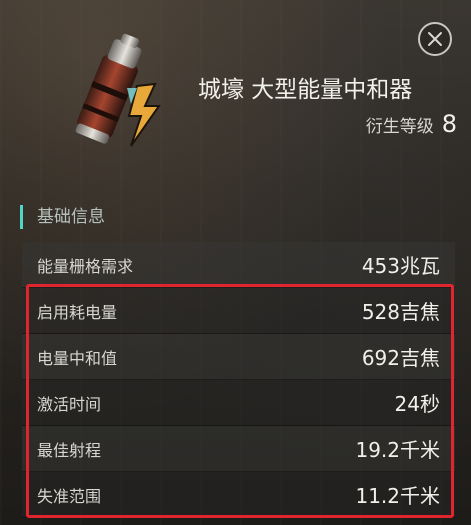 This screenshot has height=525, width=471. Describe the element at coordinates (238, 495) in the screenshot. I see `stat-row: 失准范围 11.2千米` at that location.